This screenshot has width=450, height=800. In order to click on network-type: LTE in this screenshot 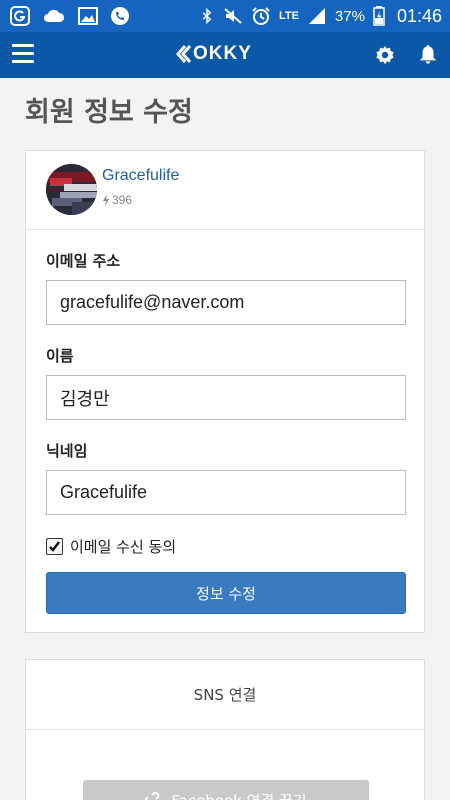, I will do `click(288, 16)`.